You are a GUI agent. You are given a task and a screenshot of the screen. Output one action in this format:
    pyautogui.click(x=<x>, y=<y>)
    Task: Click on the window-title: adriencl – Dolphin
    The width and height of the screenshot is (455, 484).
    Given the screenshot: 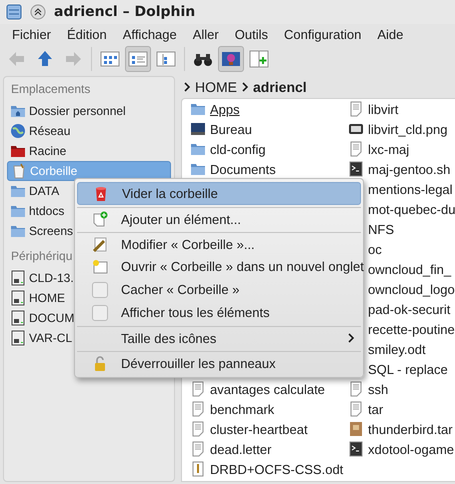 What is the action you would take?
    pyautogui.click(x=125, y=12)
    